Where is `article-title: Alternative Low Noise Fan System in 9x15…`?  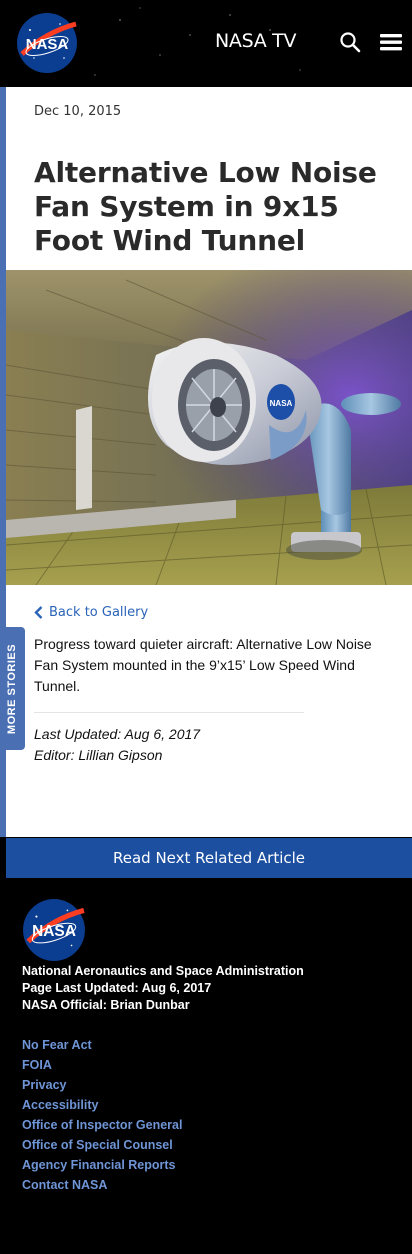
article-title: Alternative Low Noise Fan System in 9x15… is located at coordinates (205, 206).